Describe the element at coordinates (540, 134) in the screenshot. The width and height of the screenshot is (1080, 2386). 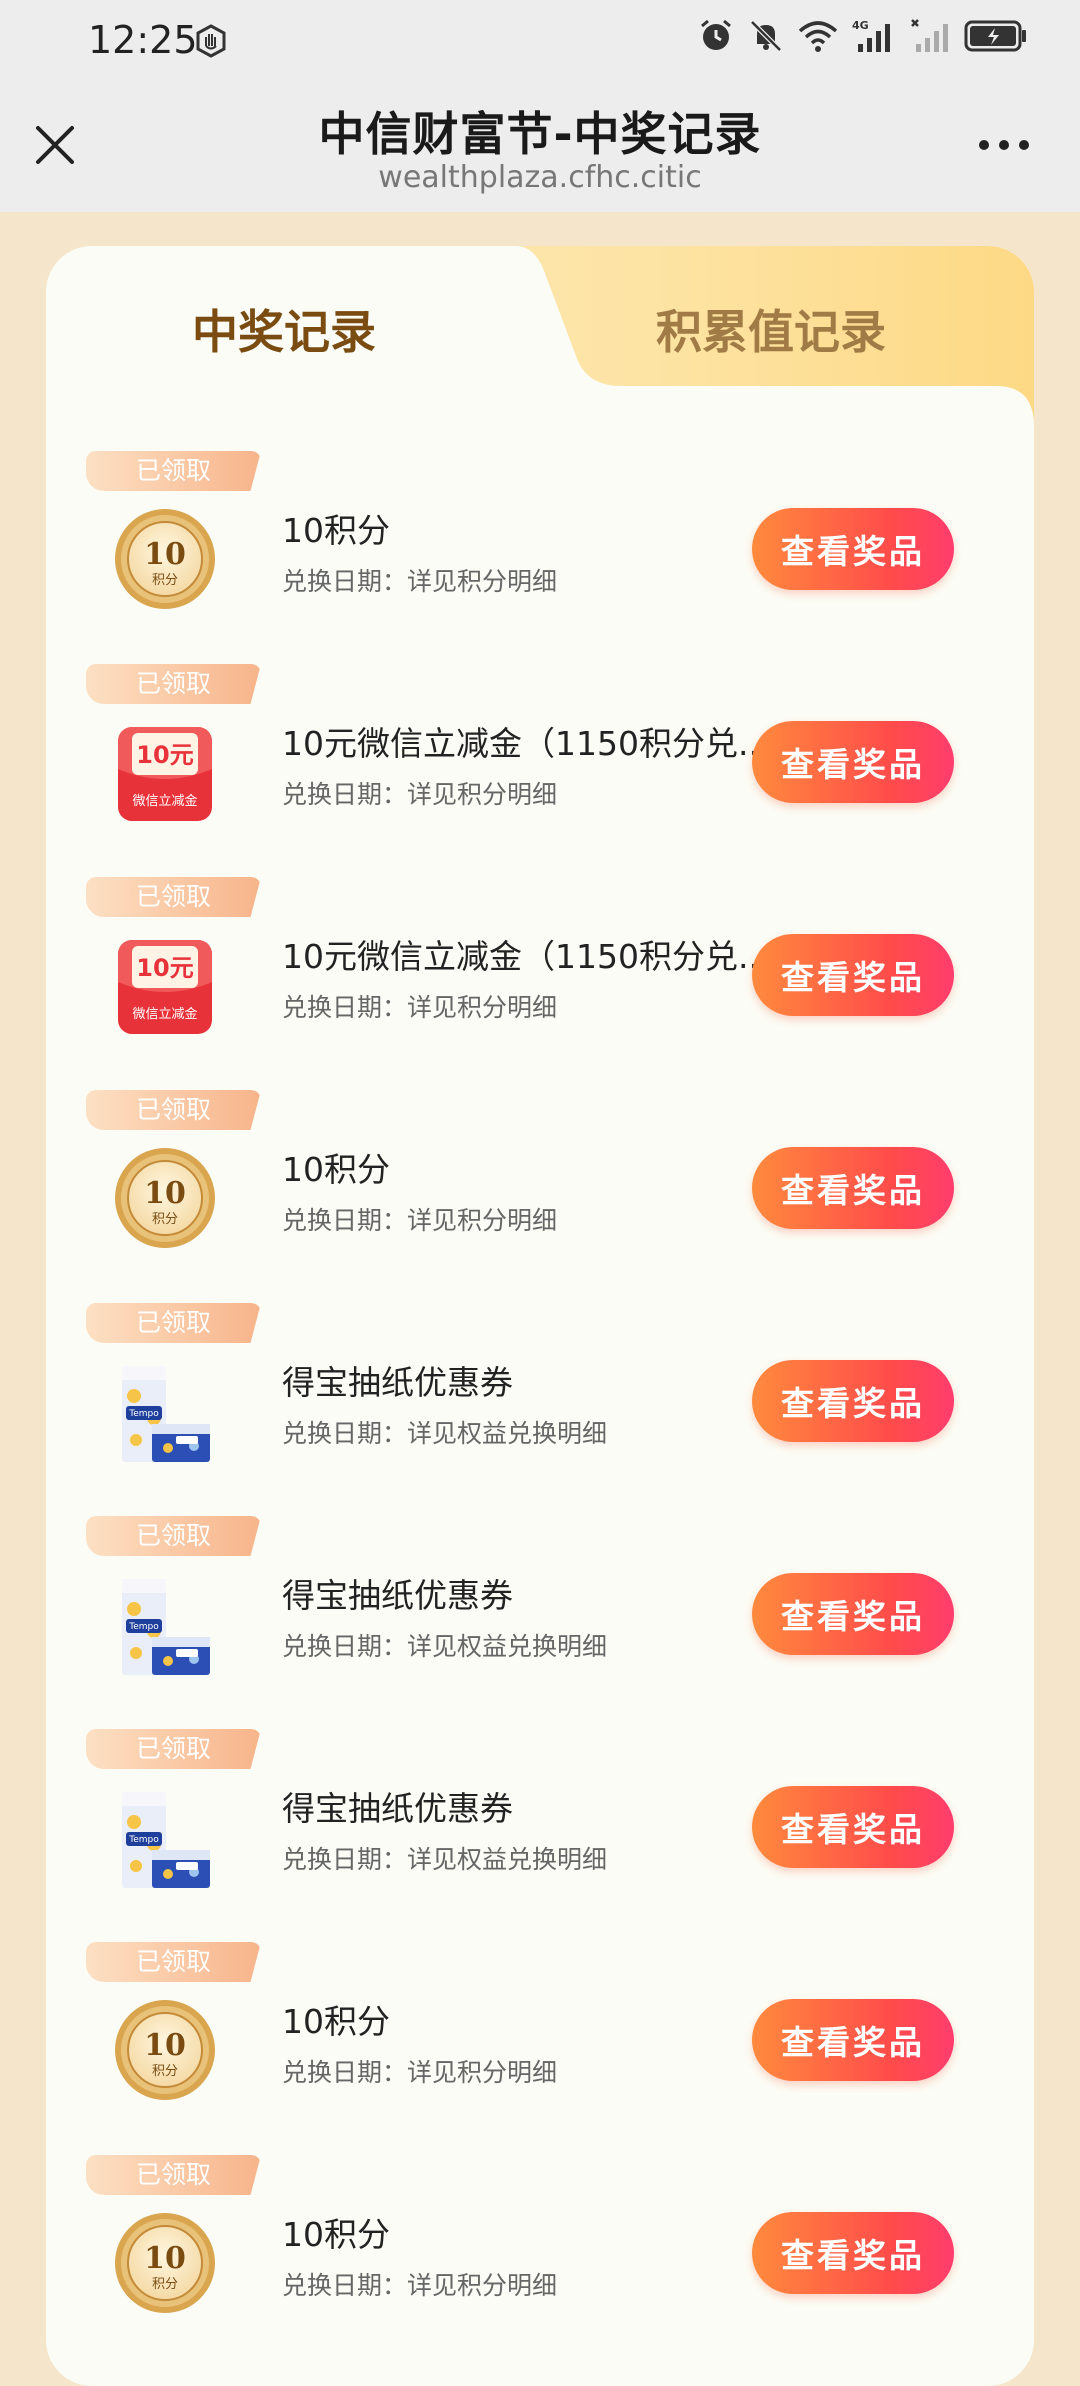
I see `page-title: 中信财富节-中奖记录` at that location.